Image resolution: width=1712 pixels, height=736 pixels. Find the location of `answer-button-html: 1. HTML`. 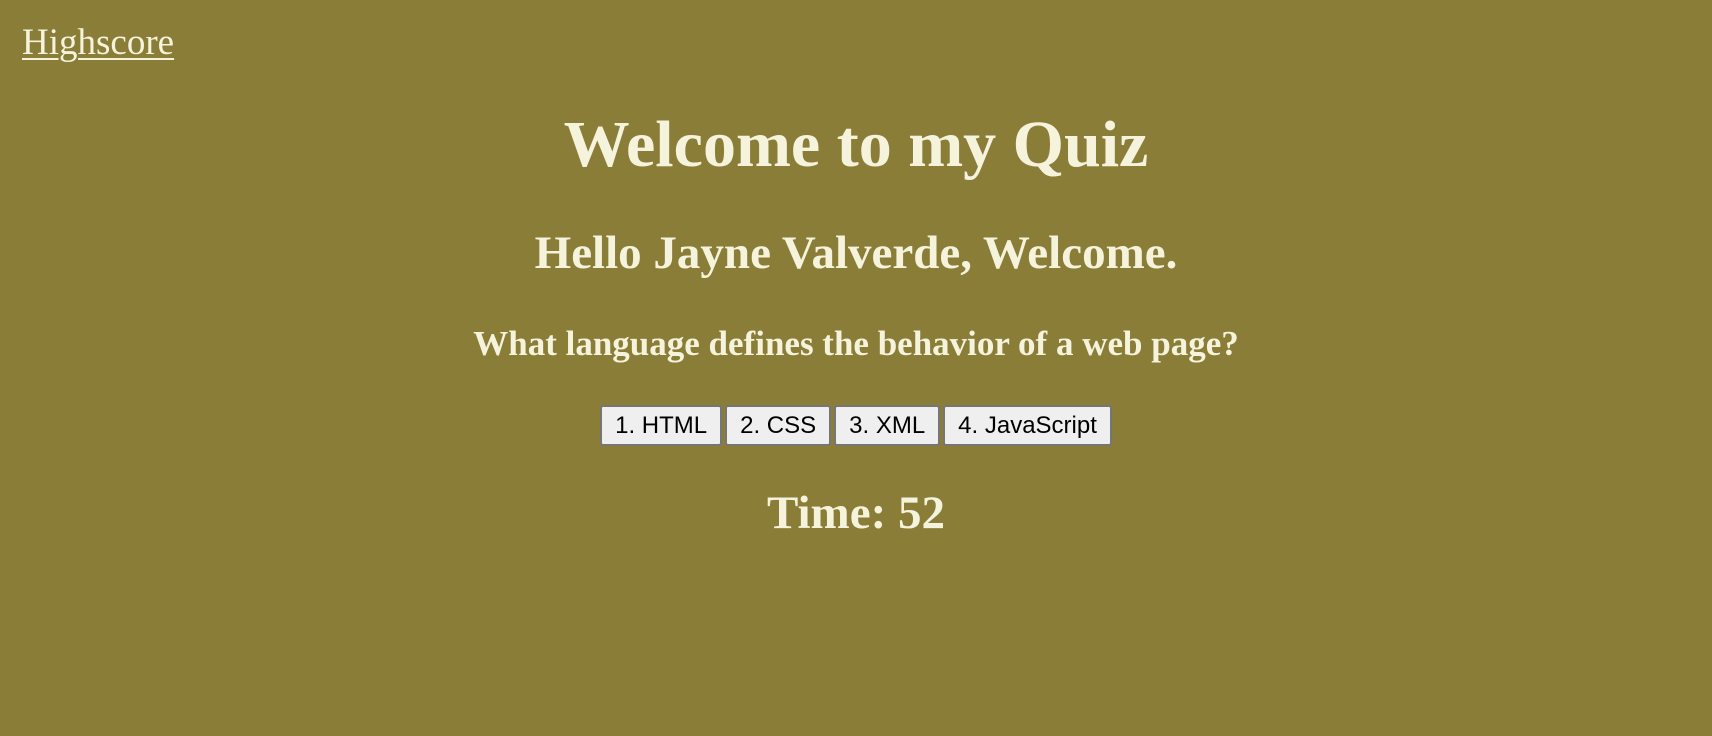

answer-button-html: 1. HTML is located at coordinates (661, 425).